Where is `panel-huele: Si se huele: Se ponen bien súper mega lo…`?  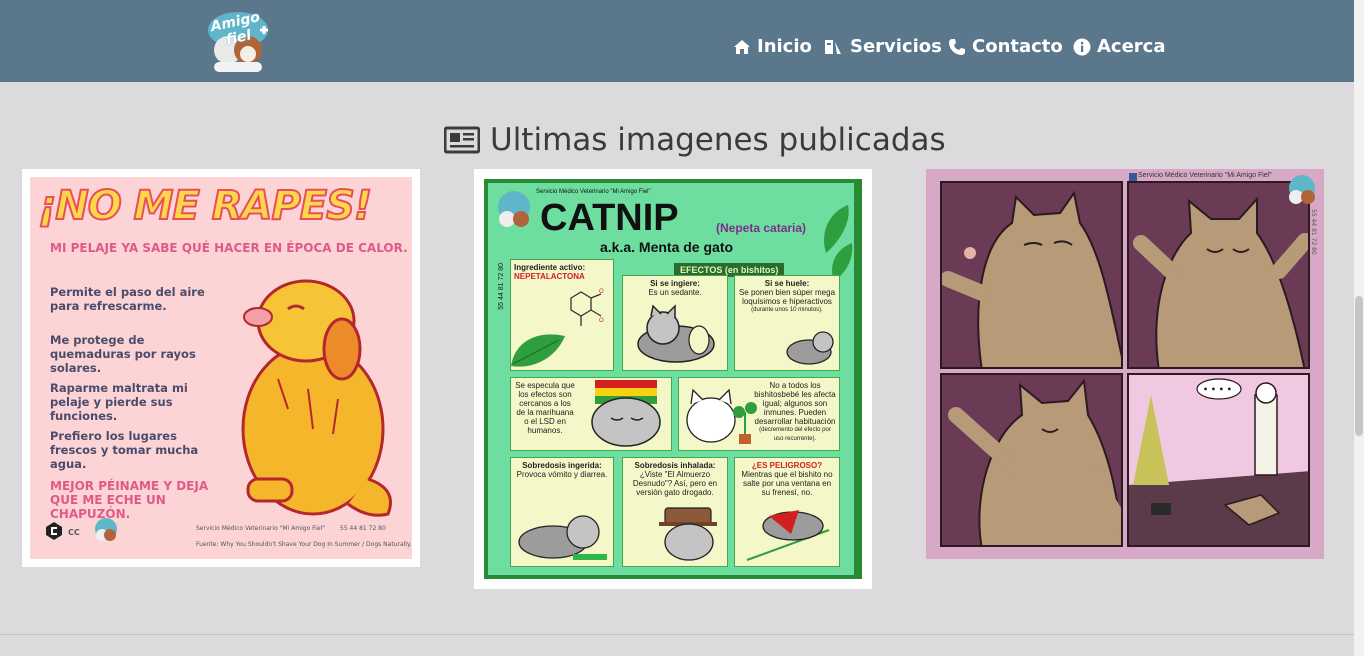
panel-huele: Si se huele: Se ponen bien súper mega lo… is located at coordinates (787, 323).